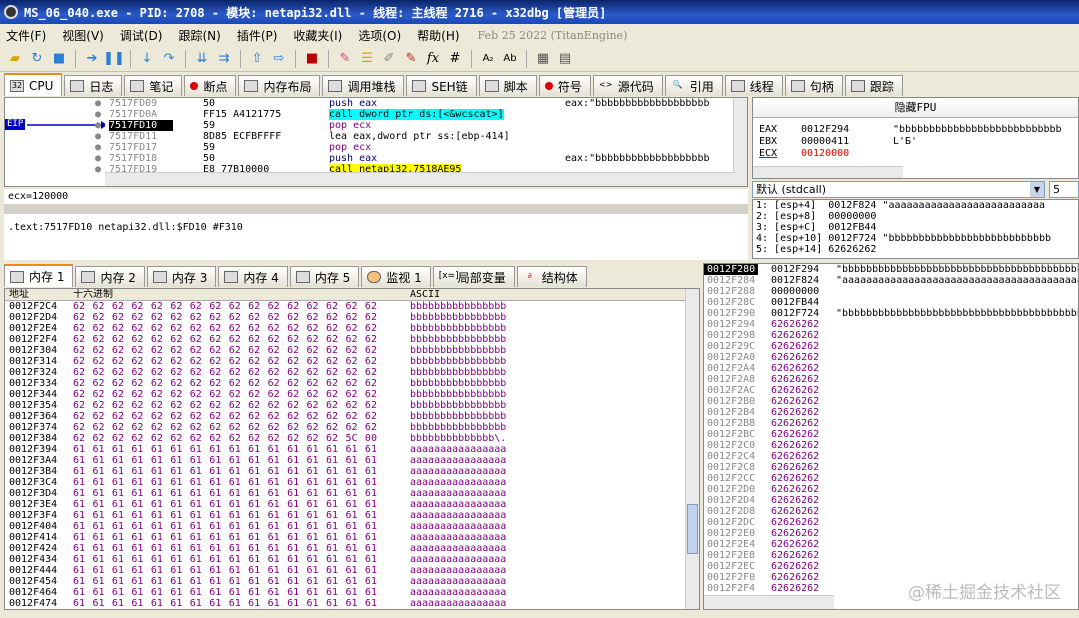 The width and height of the screenshot is (1079, 618). I want to click on trace-over-icon: ⇉, so click(224, 59).